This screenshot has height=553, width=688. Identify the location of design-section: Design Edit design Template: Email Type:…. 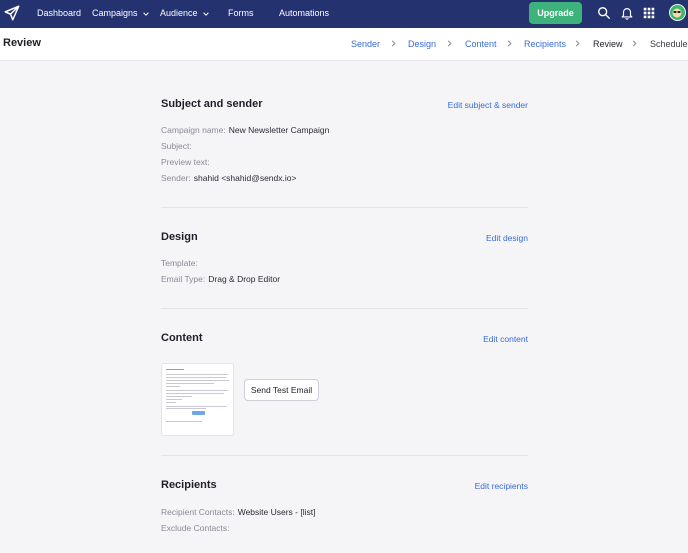
(344, 260).